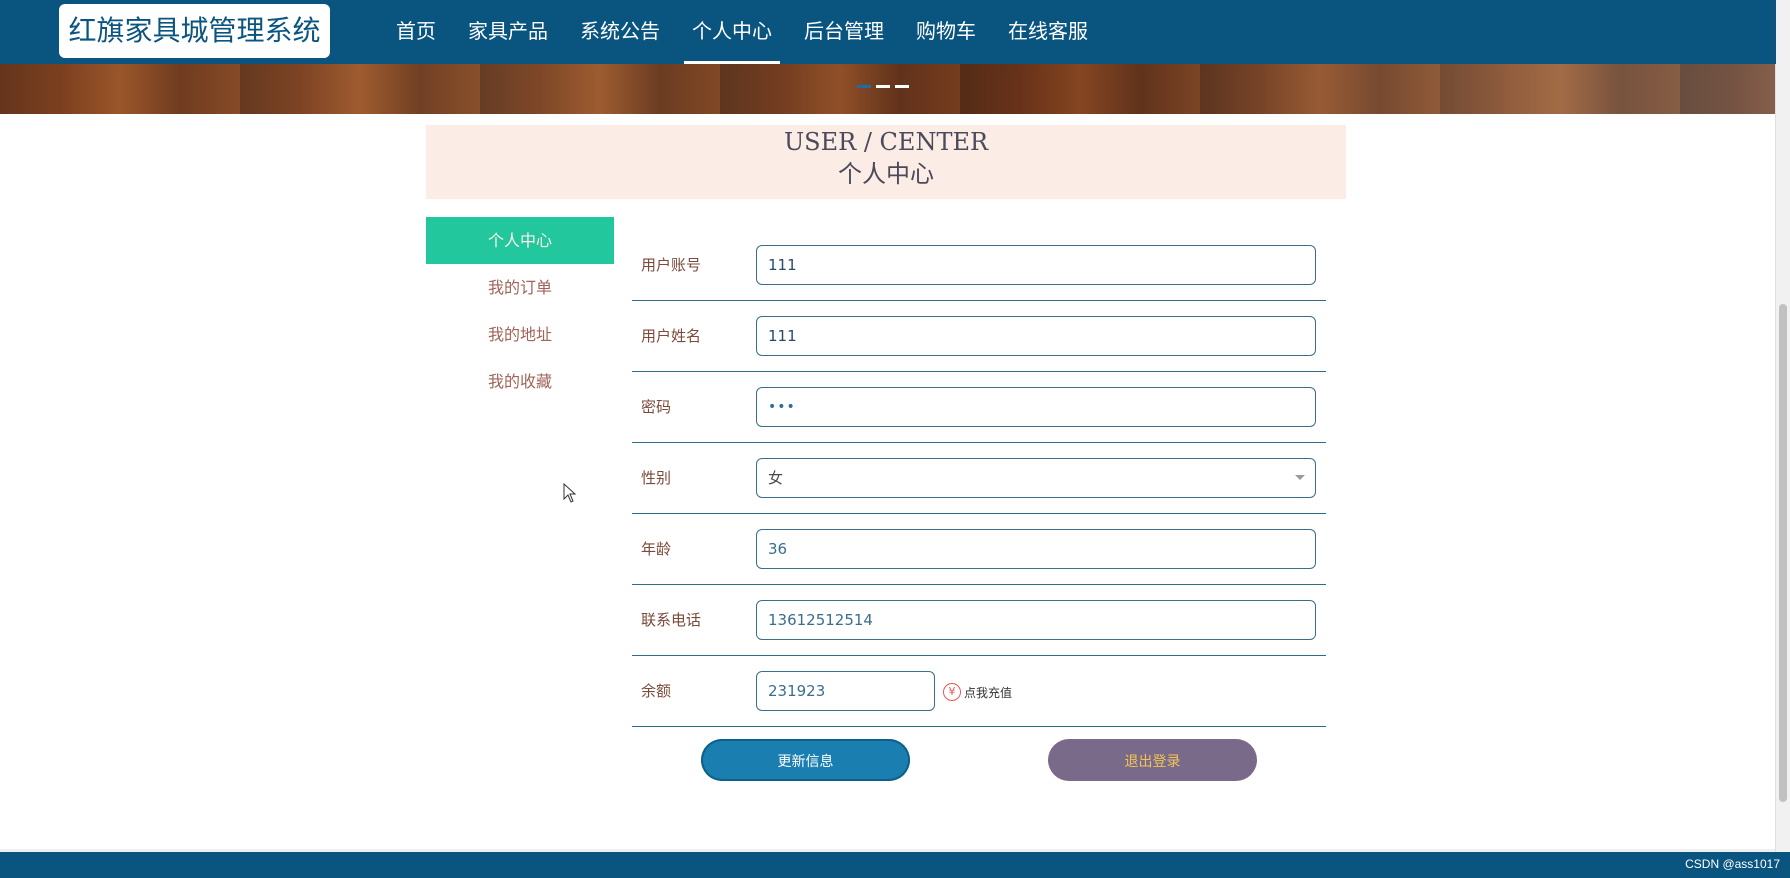 The image size is (1790, 878). What do you see at coordinates (1036, 549) in the screenshot?
I see `age-input: 36` at bounding box center [1036, 549].